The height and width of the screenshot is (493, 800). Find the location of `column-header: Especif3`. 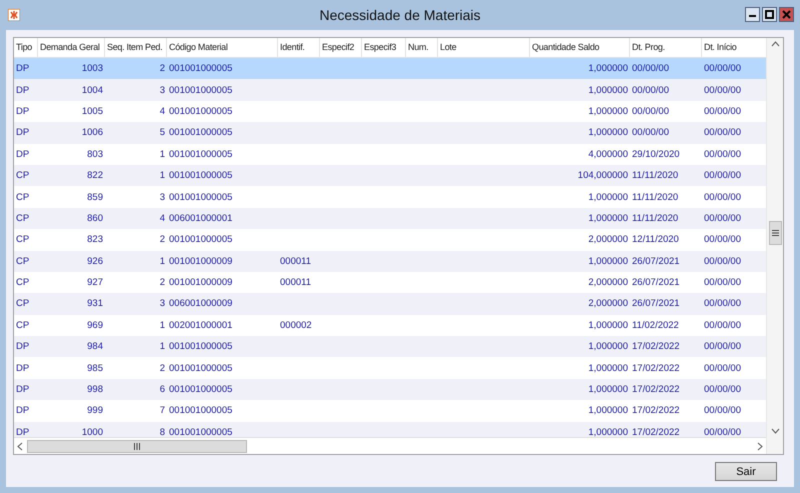

column-header: Especif3 is located at coordinates (384, 47).